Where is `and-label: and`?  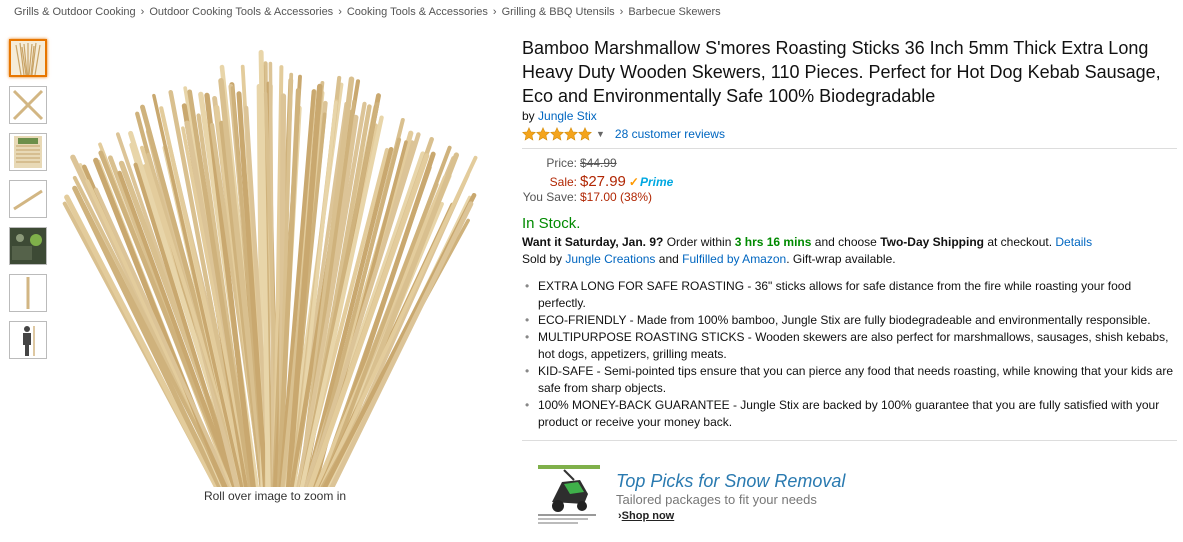 and-label: and is located at coordinates (668, 259).